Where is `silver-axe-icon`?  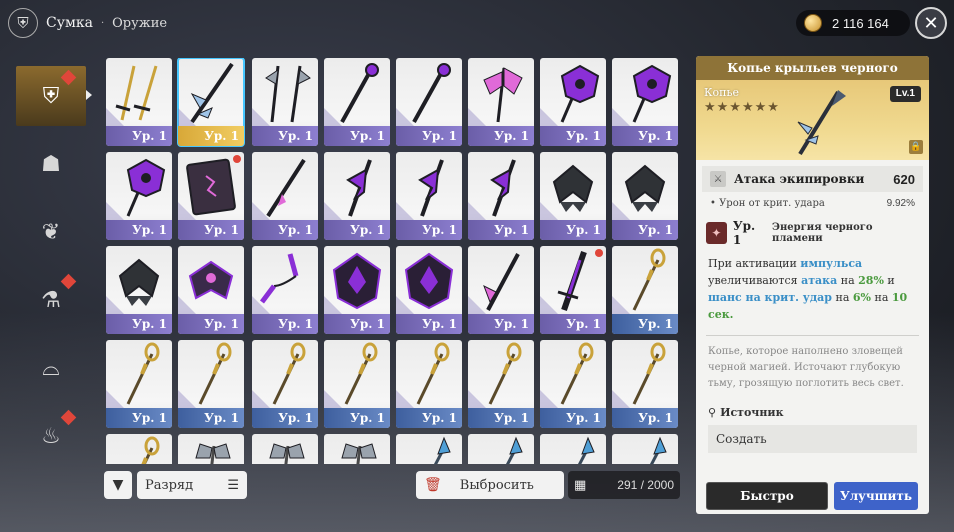 silver-axe-icon is located at coordinates (287, 453).